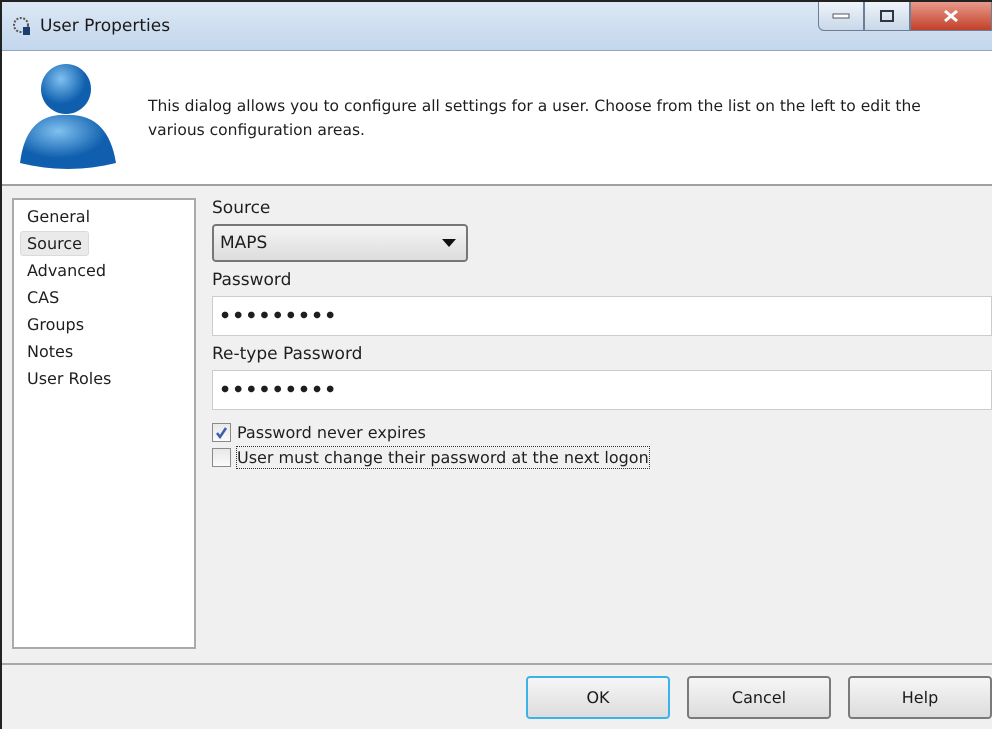  Describe the element at coordinates (252, 280) in the screenshot. I see `password-label: Password` at that location.